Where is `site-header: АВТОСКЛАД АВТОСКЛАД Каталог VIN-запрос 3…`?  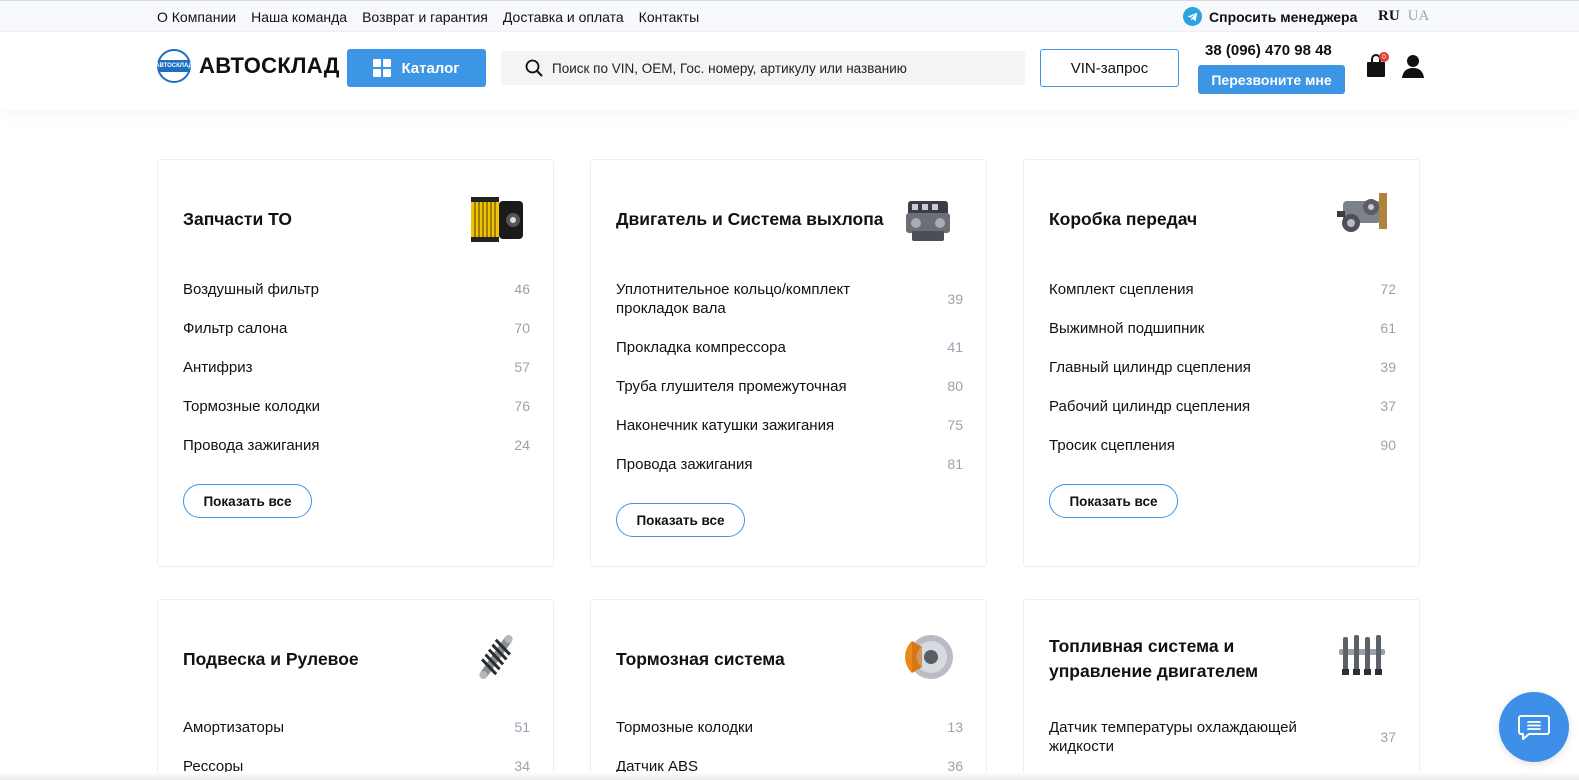
site-header: АВТОСКЛАД АВТОСКЛАД Каталог VIN-запрос 3… is located at coordinates (789, 71).